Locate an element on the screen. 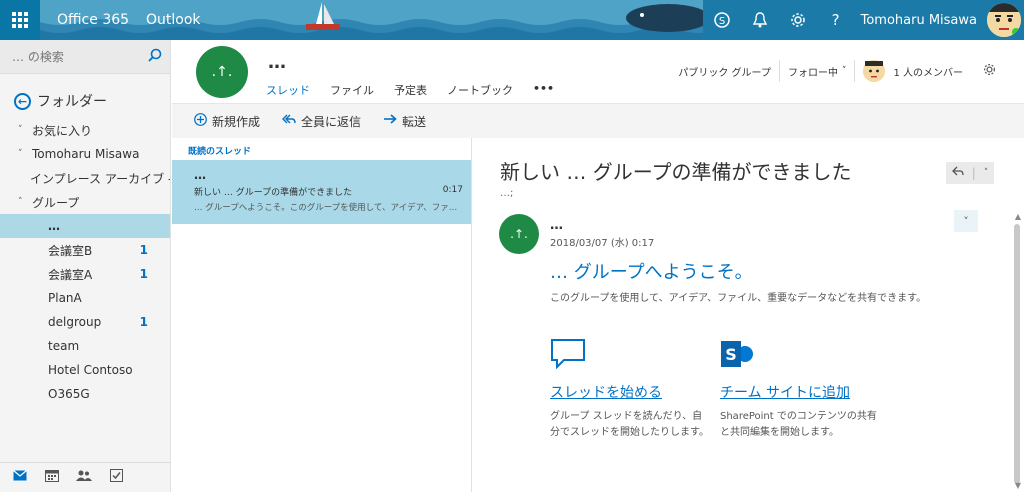 This screenshot has height=492, width=1024. people-icon is located at coordinates (84, 478).